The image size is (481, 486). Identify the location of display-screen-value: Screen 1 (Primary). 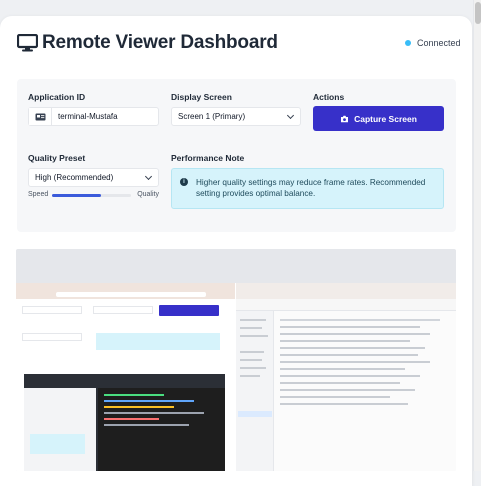
(212, 116).